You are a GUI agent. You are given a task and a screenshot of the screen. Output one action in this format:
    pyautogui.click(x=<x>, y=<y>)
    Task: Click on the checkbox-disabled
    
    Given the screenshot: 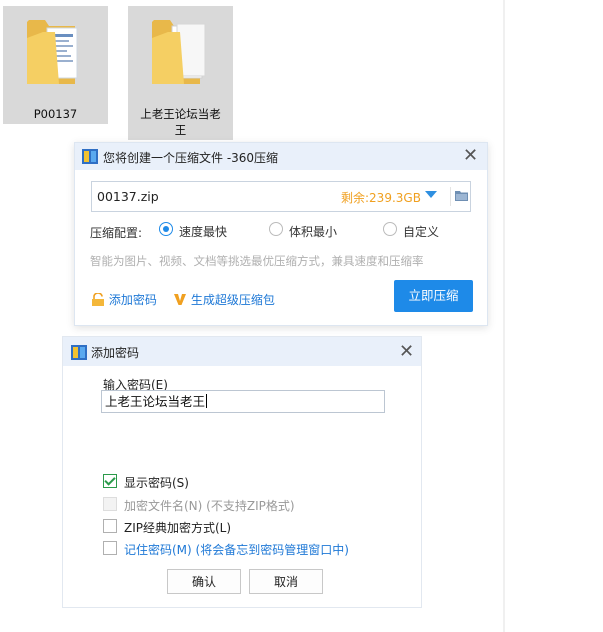 What is the action you would take?
    pyautogui.click(x=110, y=504)
    